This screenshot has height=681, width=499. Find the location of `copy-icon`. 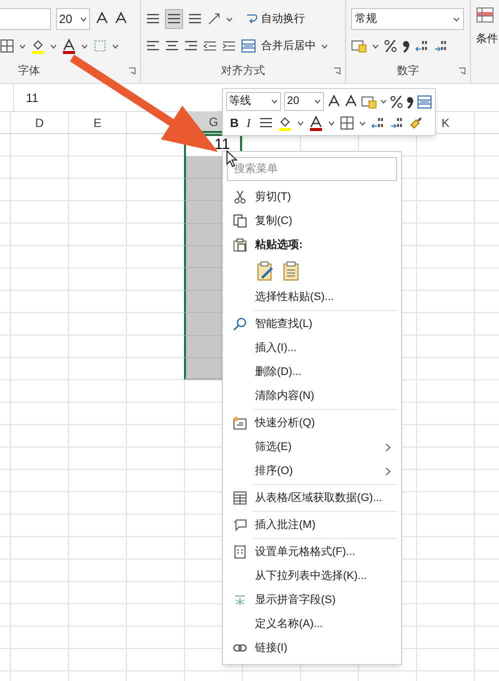

copy-icon is located at coordinates (240, 221).